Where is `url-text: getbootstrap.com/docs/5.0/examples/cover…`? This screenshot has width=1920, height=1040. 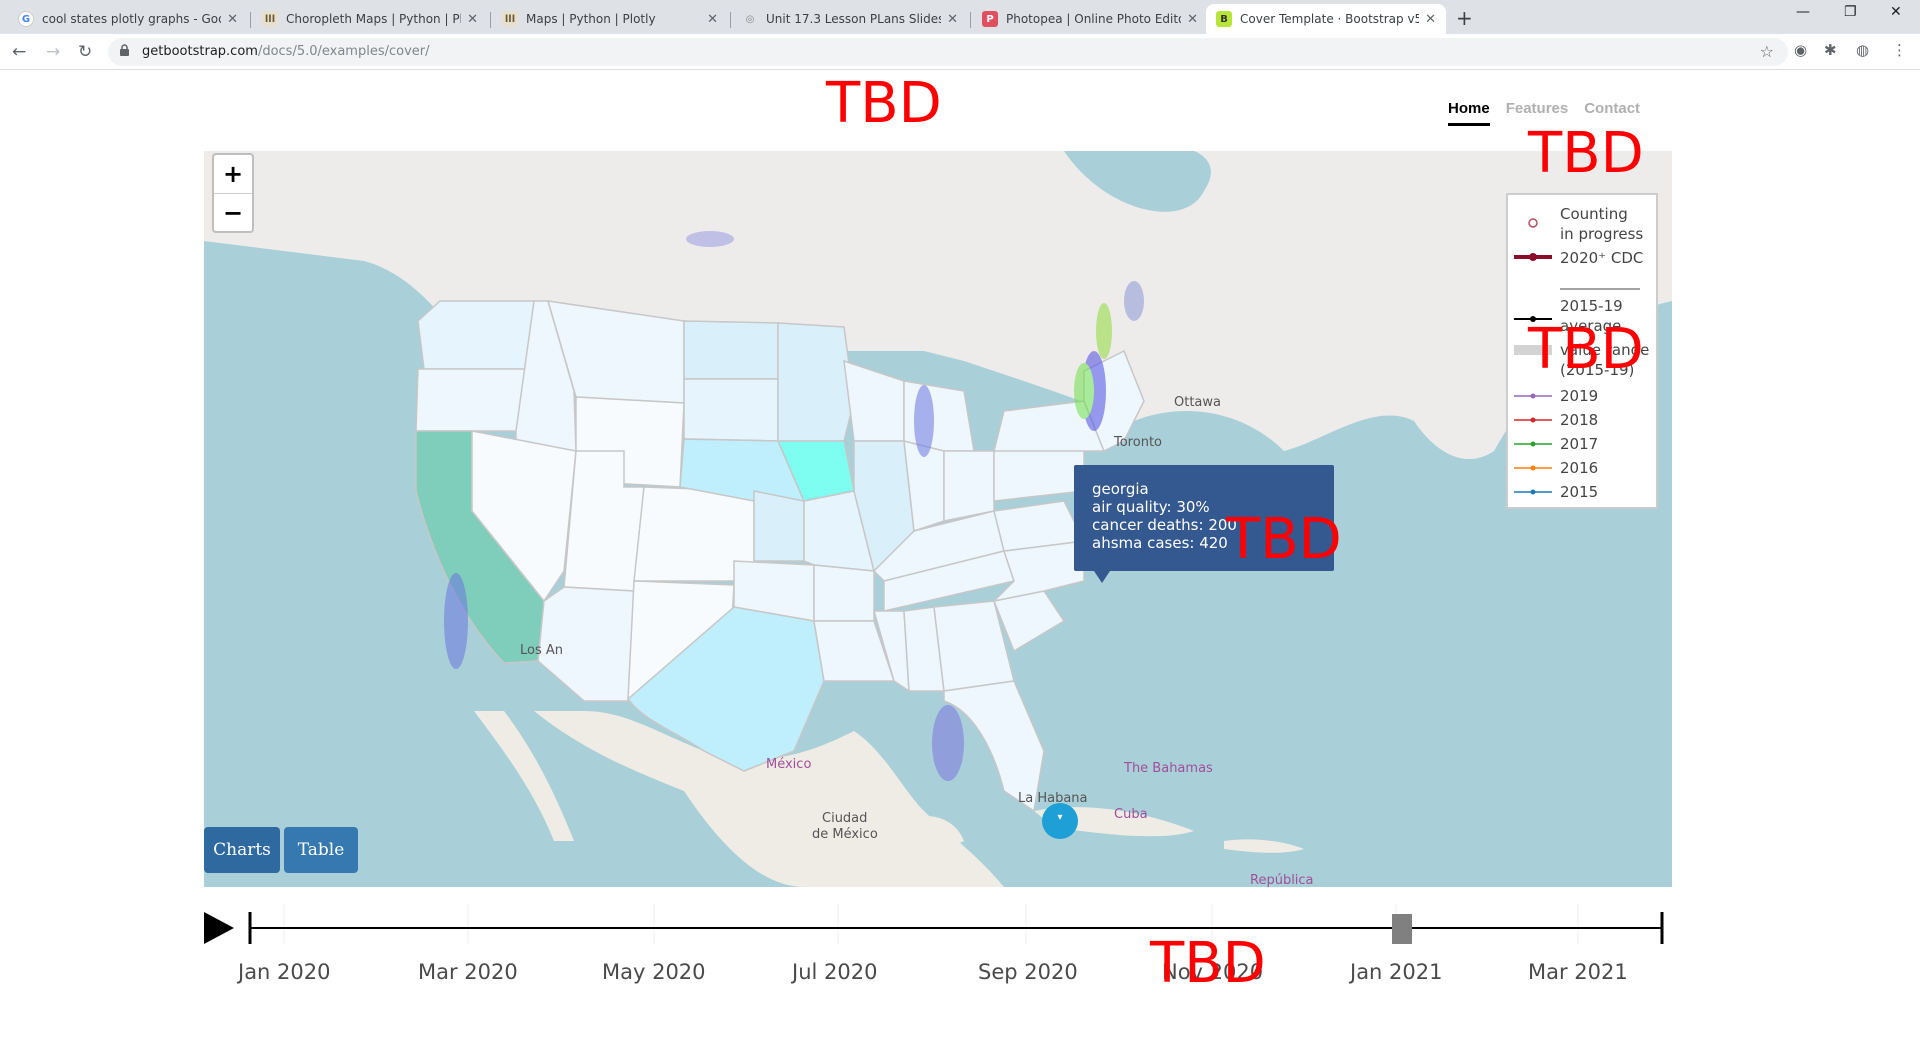
url-text: getbootstrap.com/docs/5.0/examples/cover… is located at coordinates (286, 51).